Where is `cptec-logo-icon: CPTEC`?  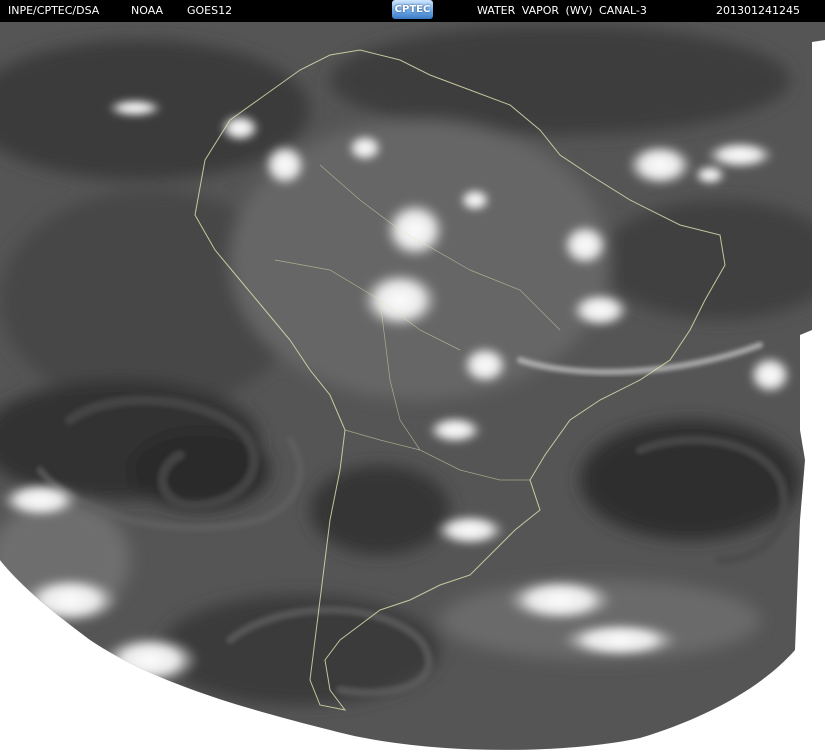 cptec-logo-icon: CPTEC is located at coordinates (412, 9).